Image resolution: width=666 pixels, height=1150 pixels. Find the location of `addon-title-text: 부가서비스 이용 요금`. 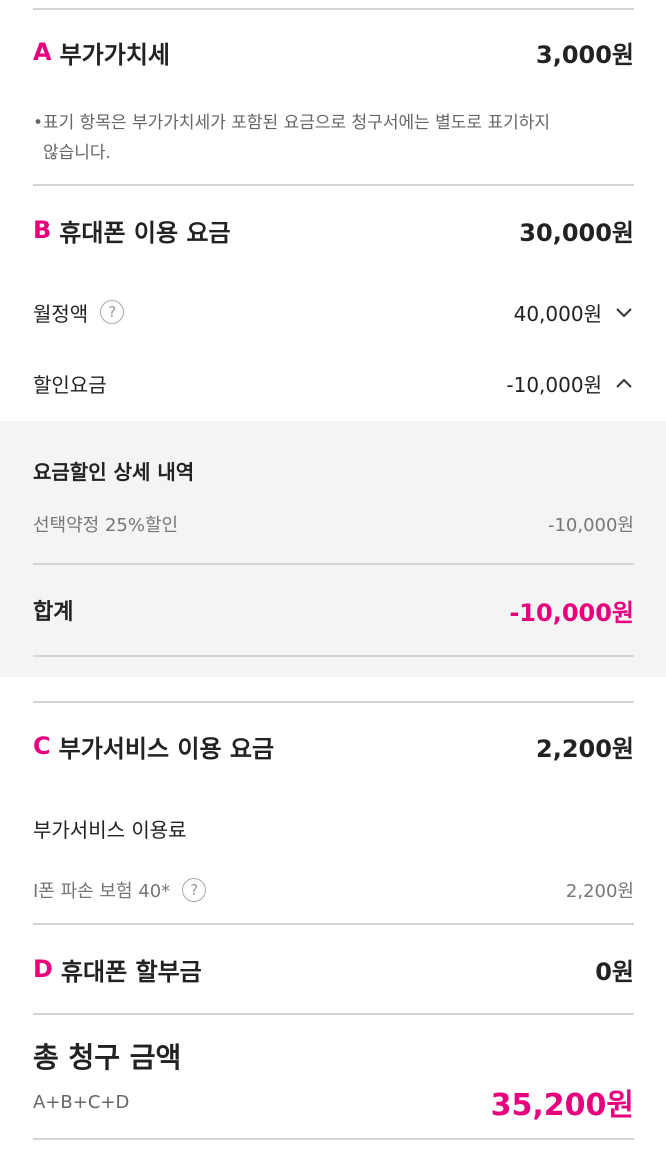

addon-title-text: 부가서비스 이용 요금 is located at coordinates (166, 748).